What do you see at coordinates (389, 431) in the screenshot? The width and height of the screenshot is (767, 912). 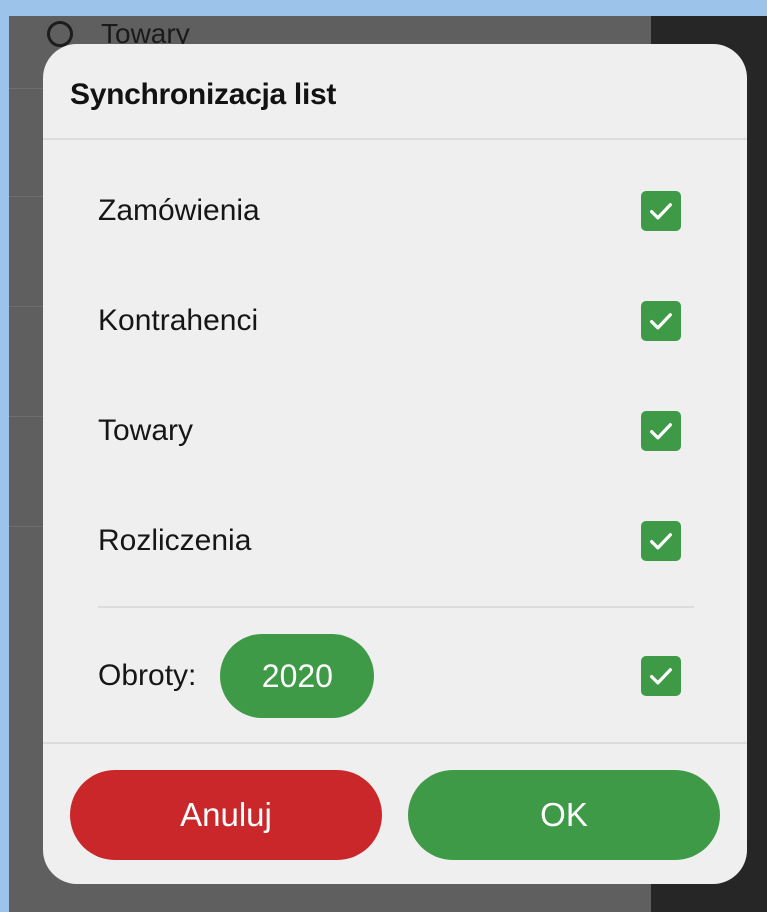 I see `option-row-towary: Towary` at bounding box center [389, 431].